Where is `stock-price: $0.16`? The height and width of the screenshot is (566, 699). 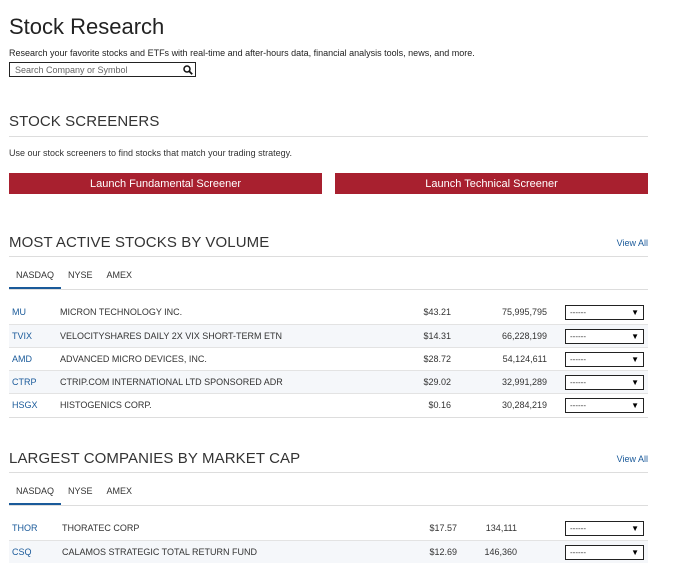
stock-price: $0.16 is located at coordinates (439, 405).